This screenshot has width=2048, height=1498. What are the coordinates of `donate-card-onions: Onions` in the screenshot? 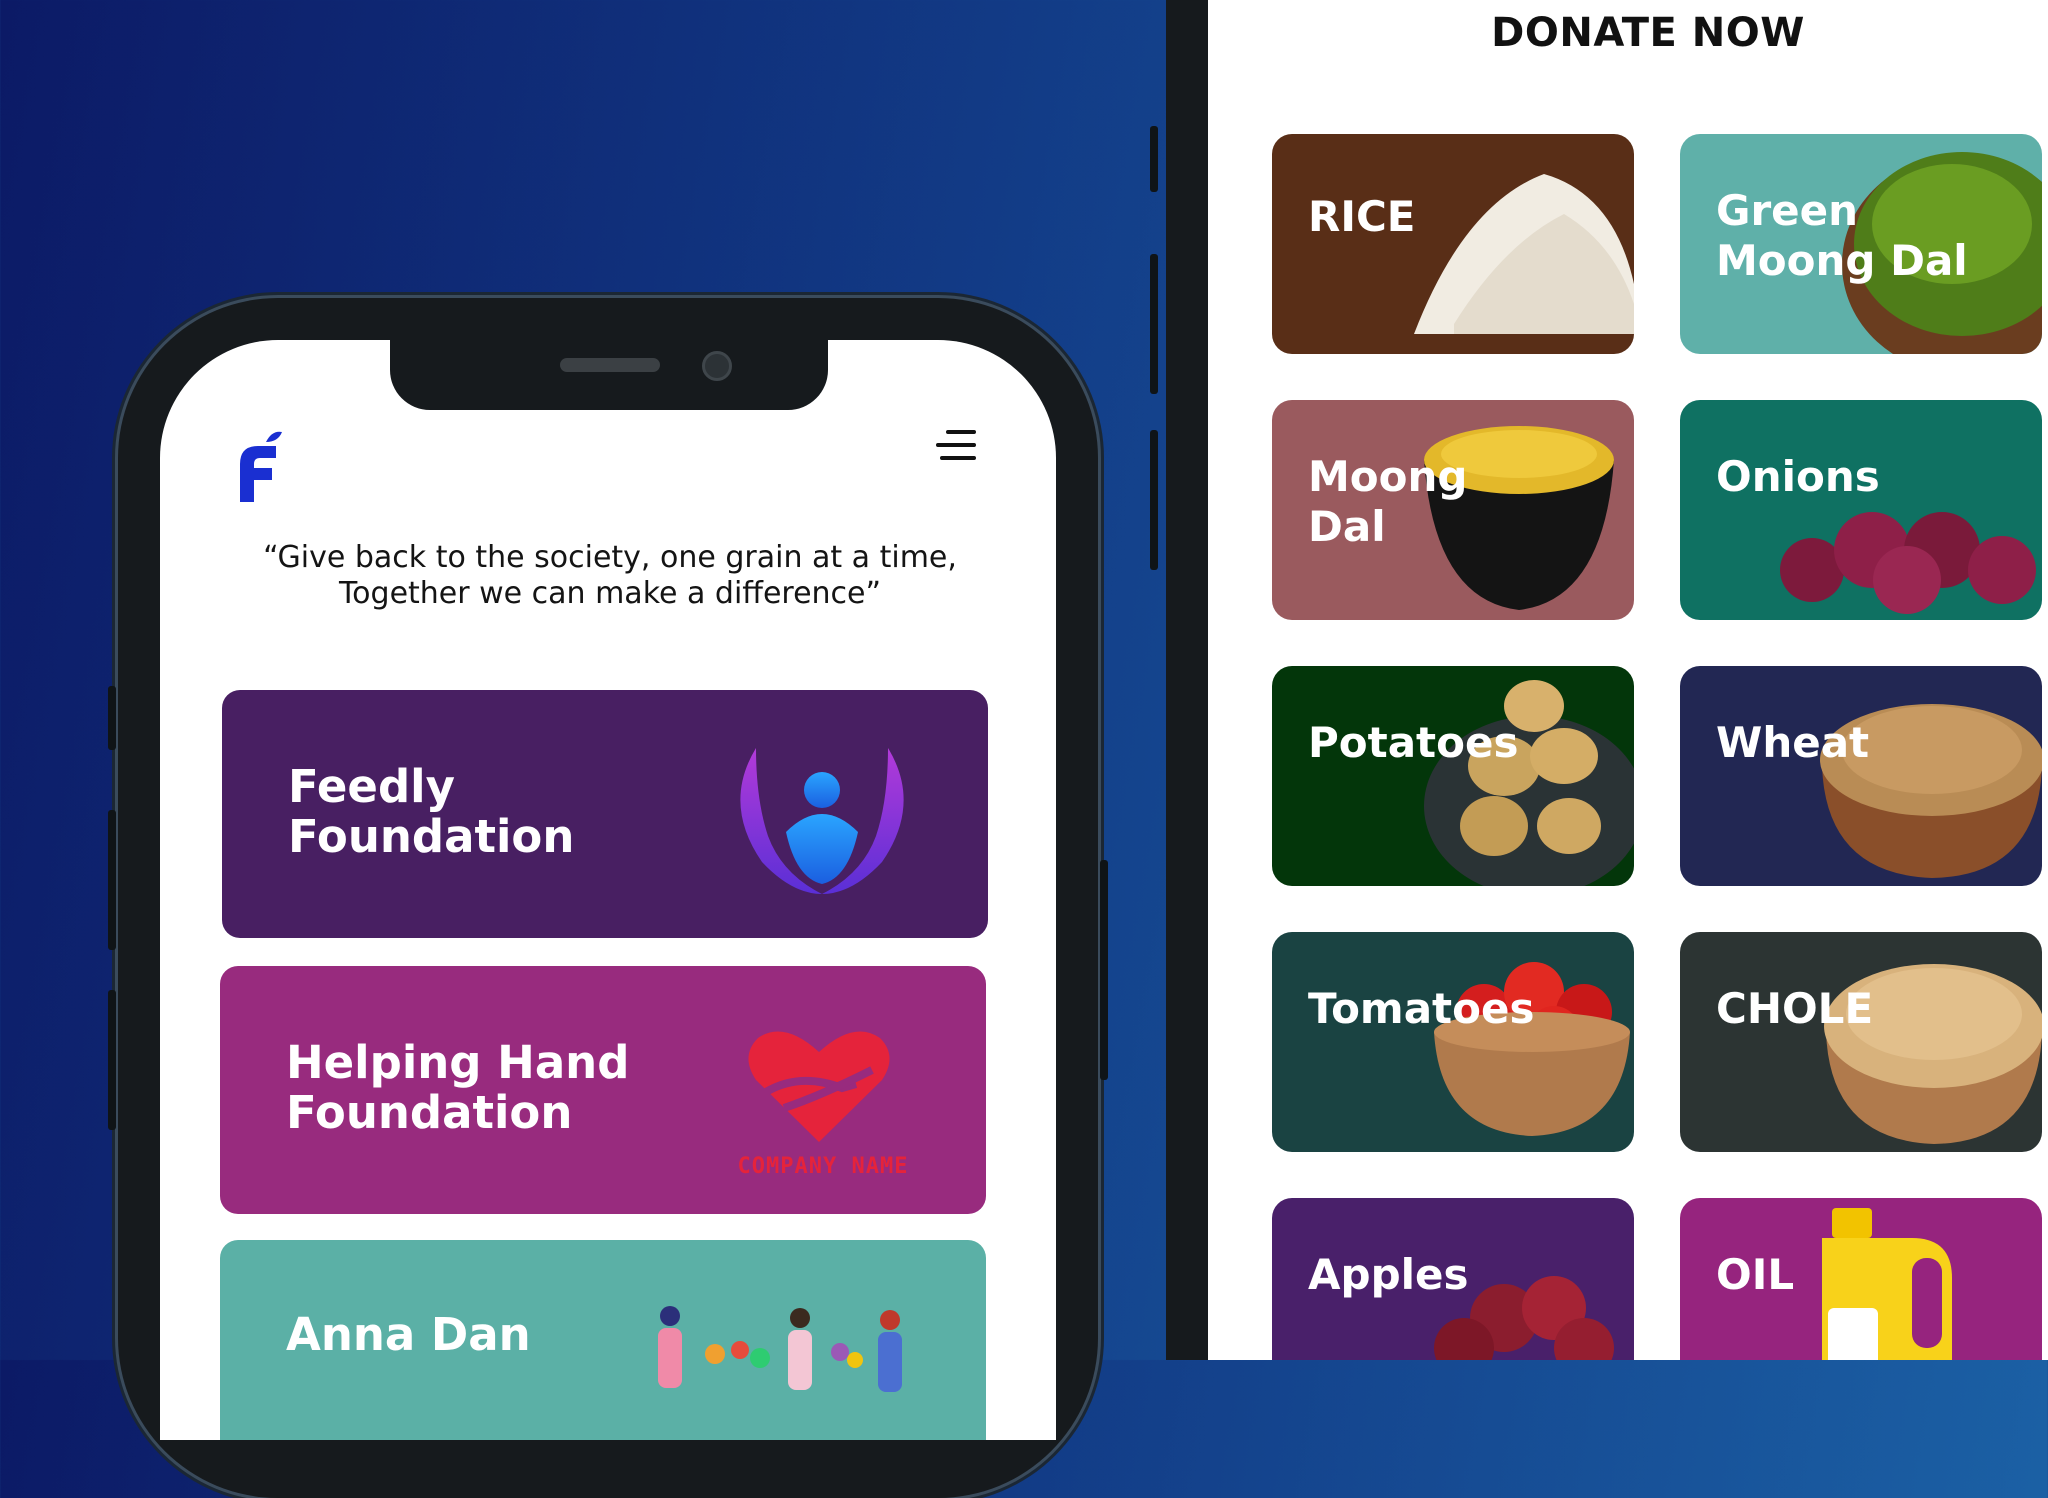 It's located at (1861, 510).